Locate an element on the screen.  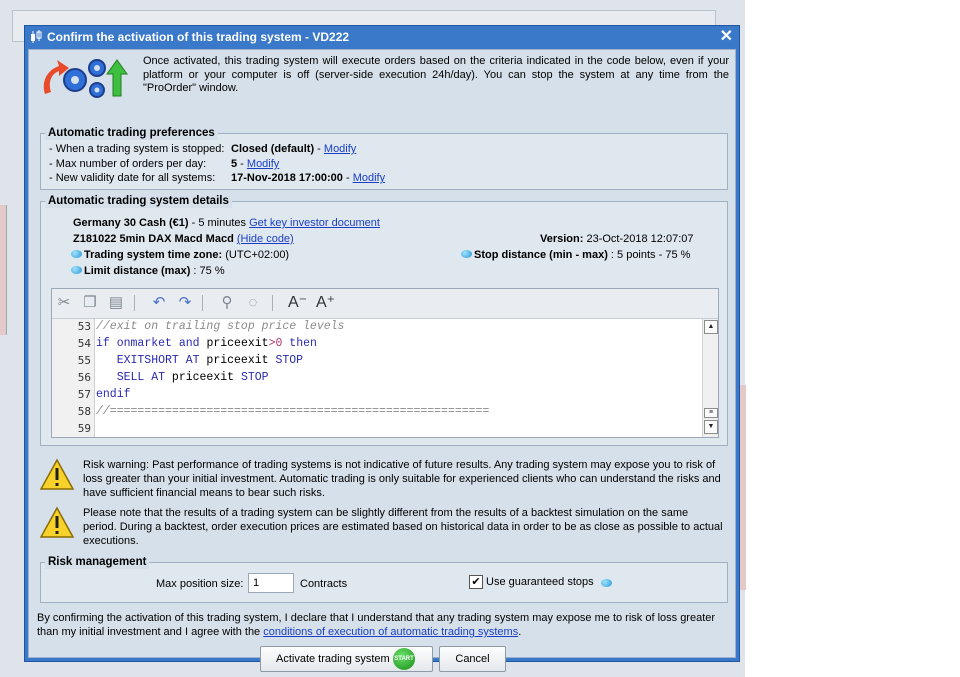
modify-validity-link: Modify is located at coordinates (369, 178).